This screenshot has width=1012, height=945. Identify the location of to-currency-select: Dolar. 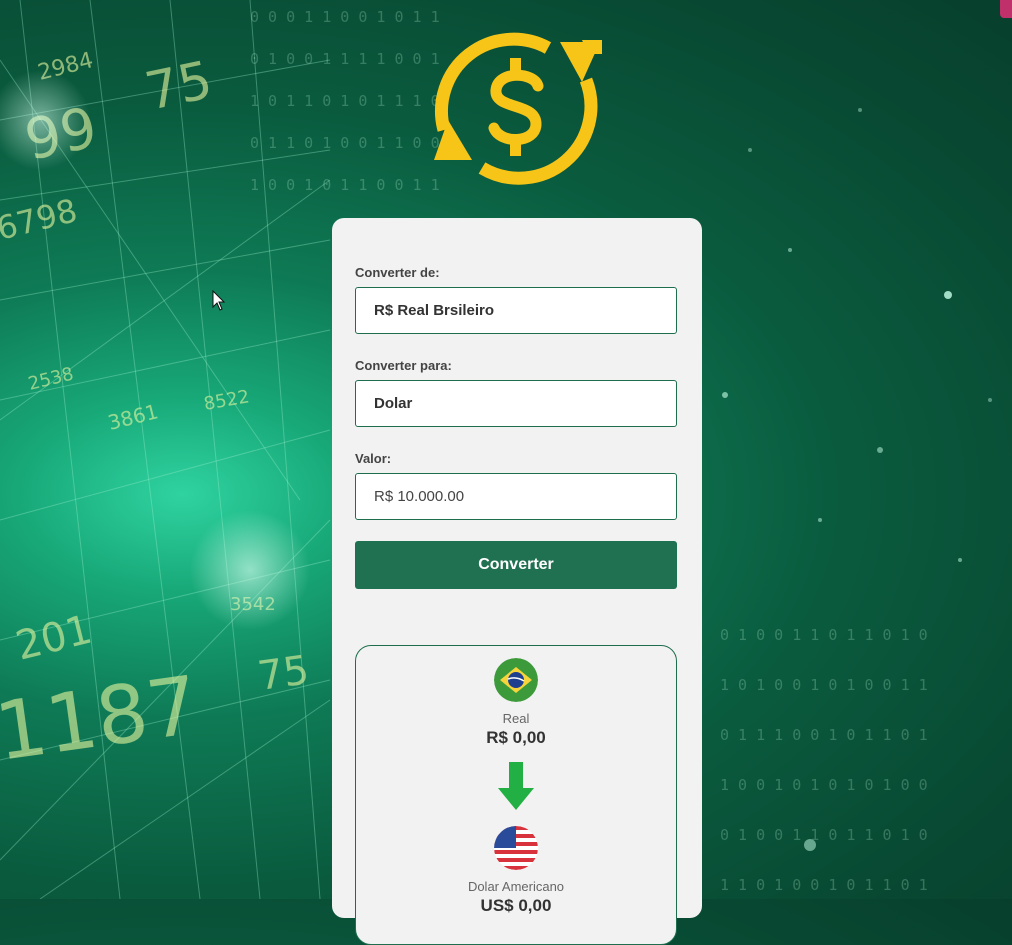
(516, 403).